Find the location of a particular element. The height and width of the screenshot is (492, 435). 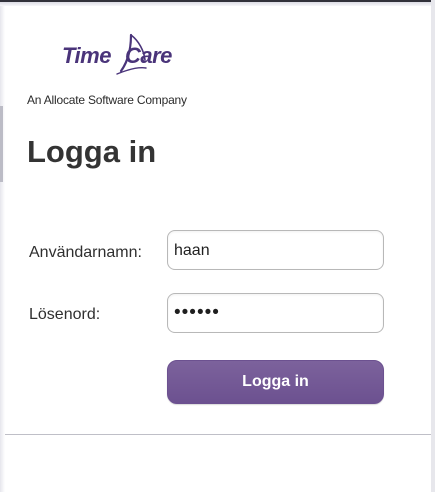

logo-care-text: Care is located at coordinates (148, 55).